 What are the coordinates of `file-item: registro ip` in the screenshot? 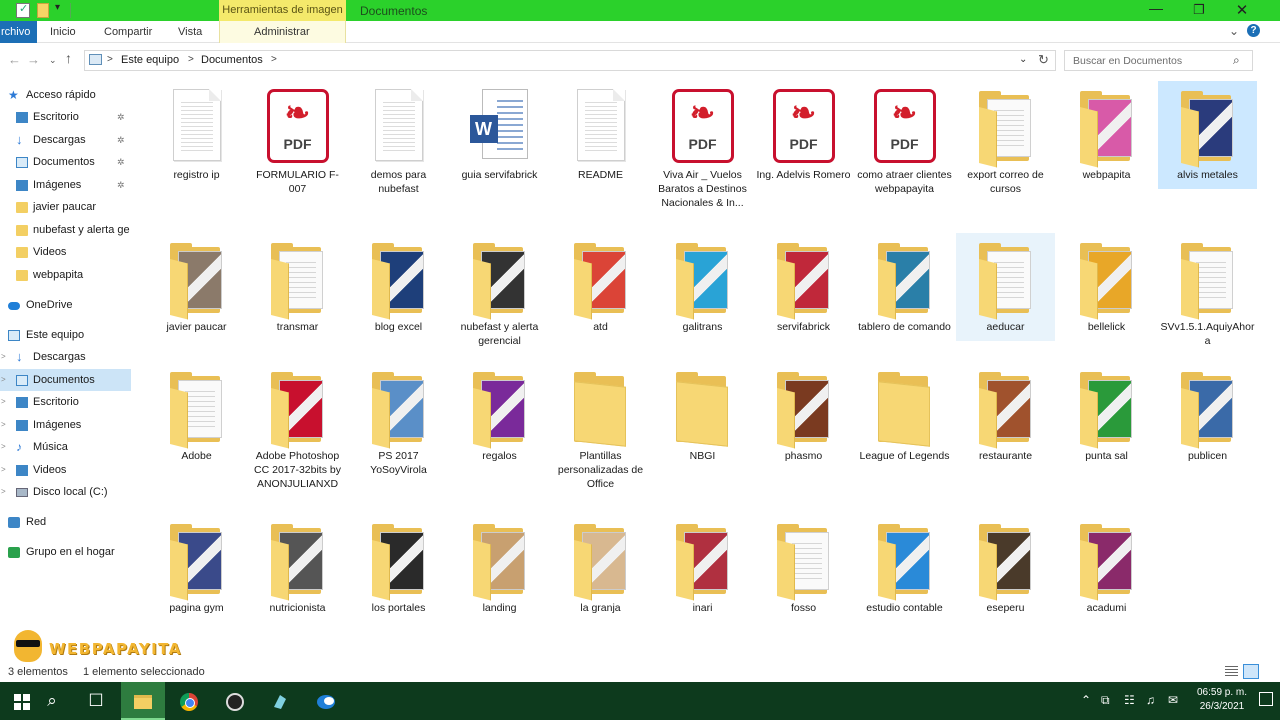 It's located at (196, 131).